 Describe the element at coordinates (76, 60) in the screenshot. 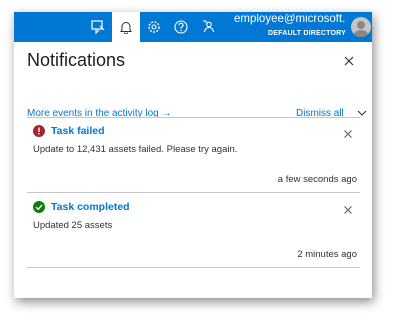

I see `panel-title: Notifications` at that location.